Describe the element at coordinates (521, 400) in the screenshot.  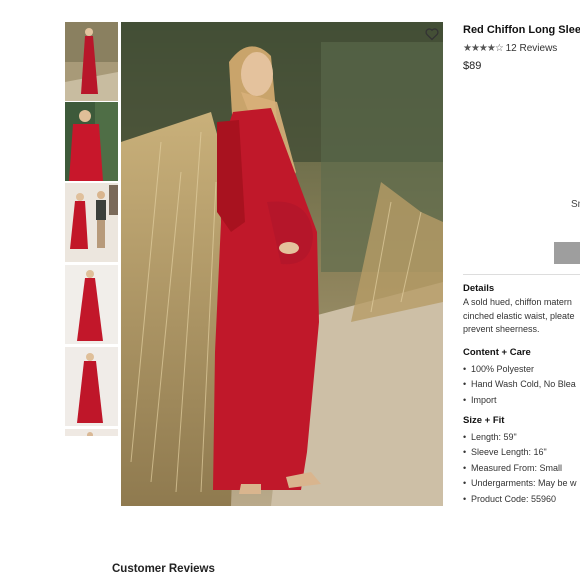
I see `list-item: Import` at that location.